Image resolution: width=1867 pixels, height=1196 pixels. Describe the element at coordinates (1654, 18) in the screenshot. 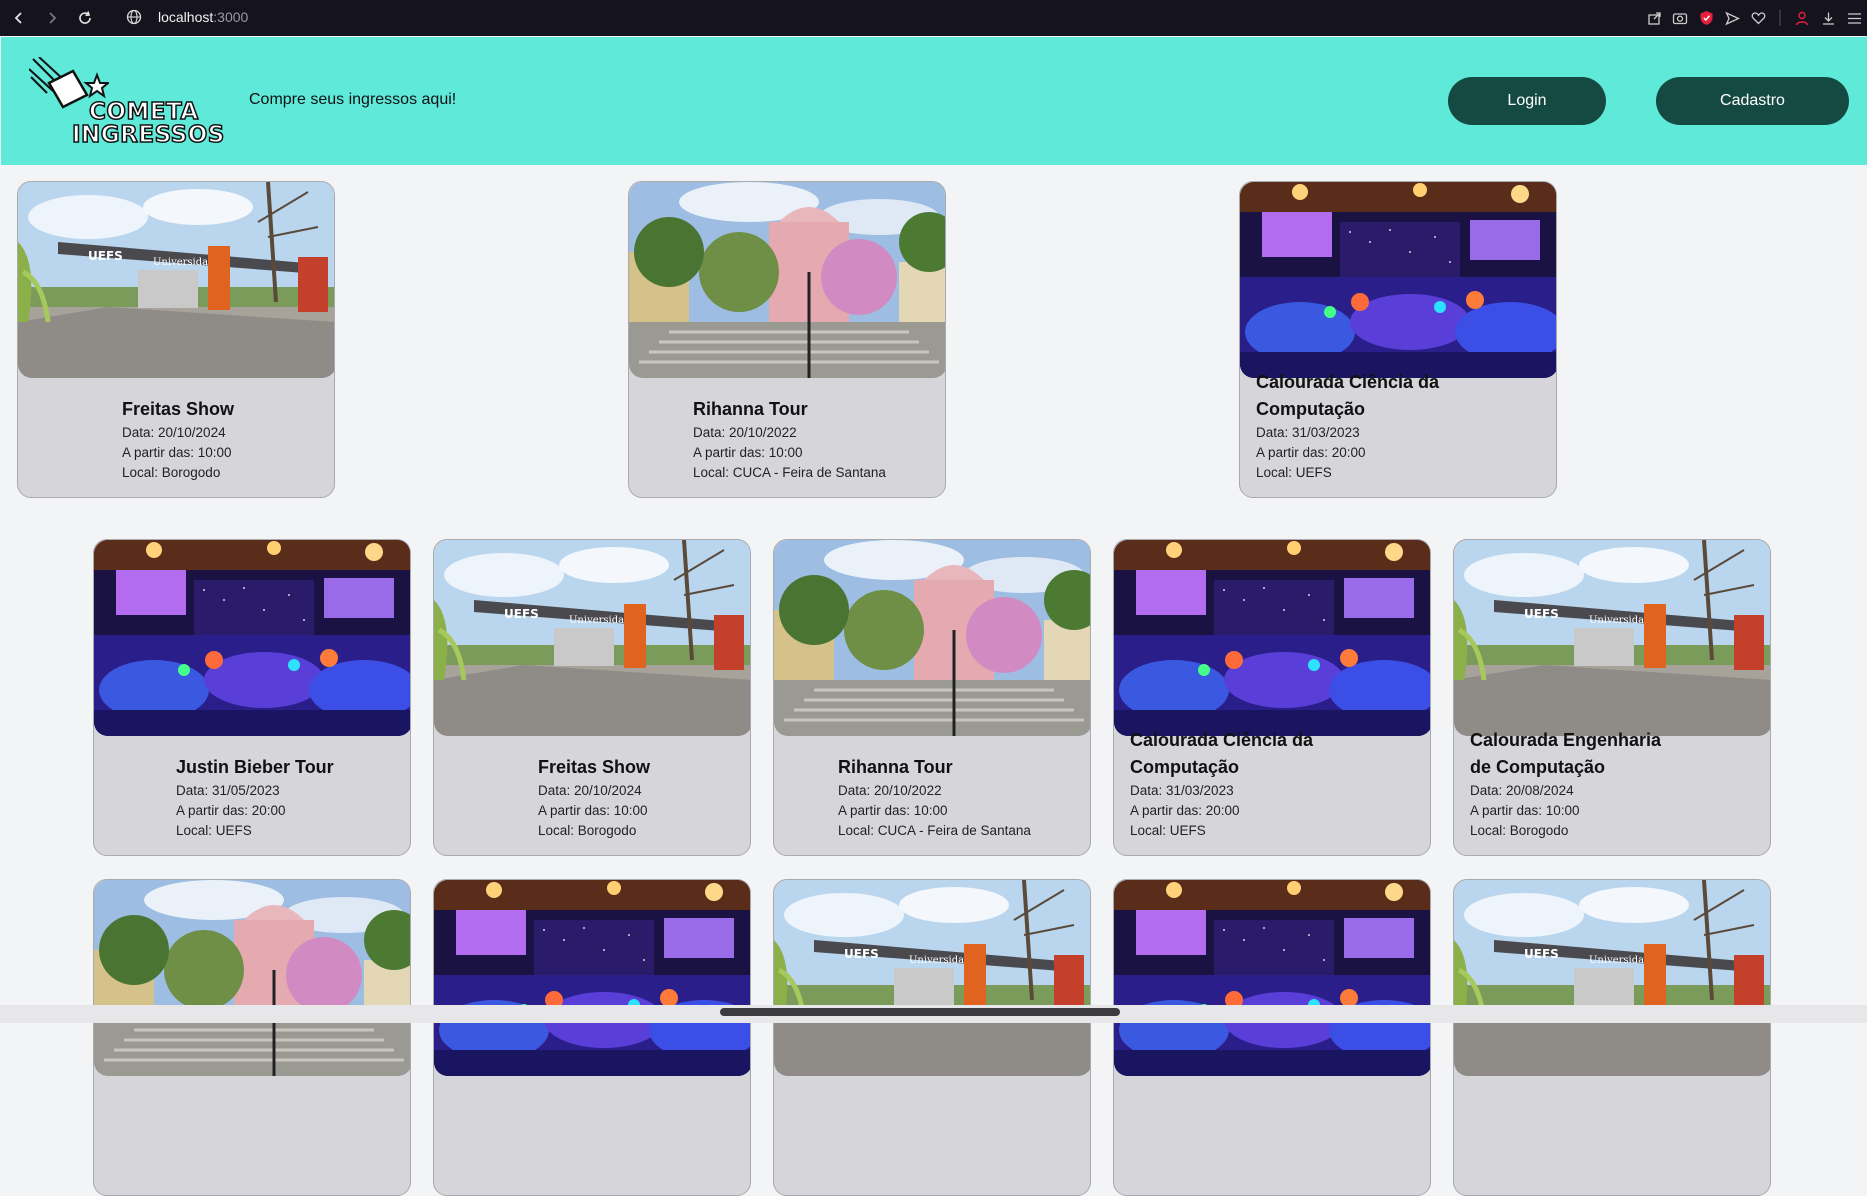

I see `share-icon` at that location.